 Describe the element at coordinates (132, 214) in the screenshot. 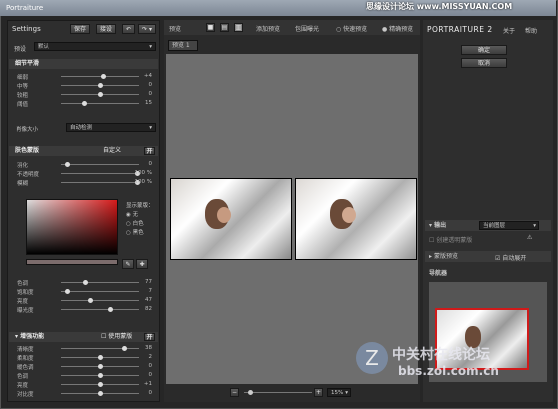

I see `mask-option-none: ◉ 无` at that location.